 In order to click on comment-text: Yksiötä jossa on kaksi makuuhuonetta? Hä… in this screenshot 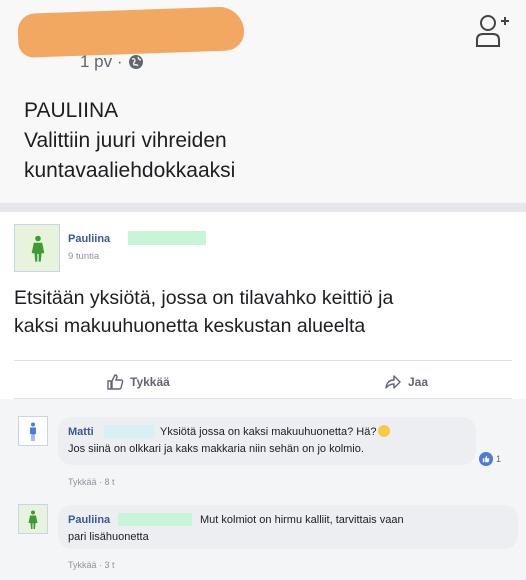, I will do `click(268, 432)`.